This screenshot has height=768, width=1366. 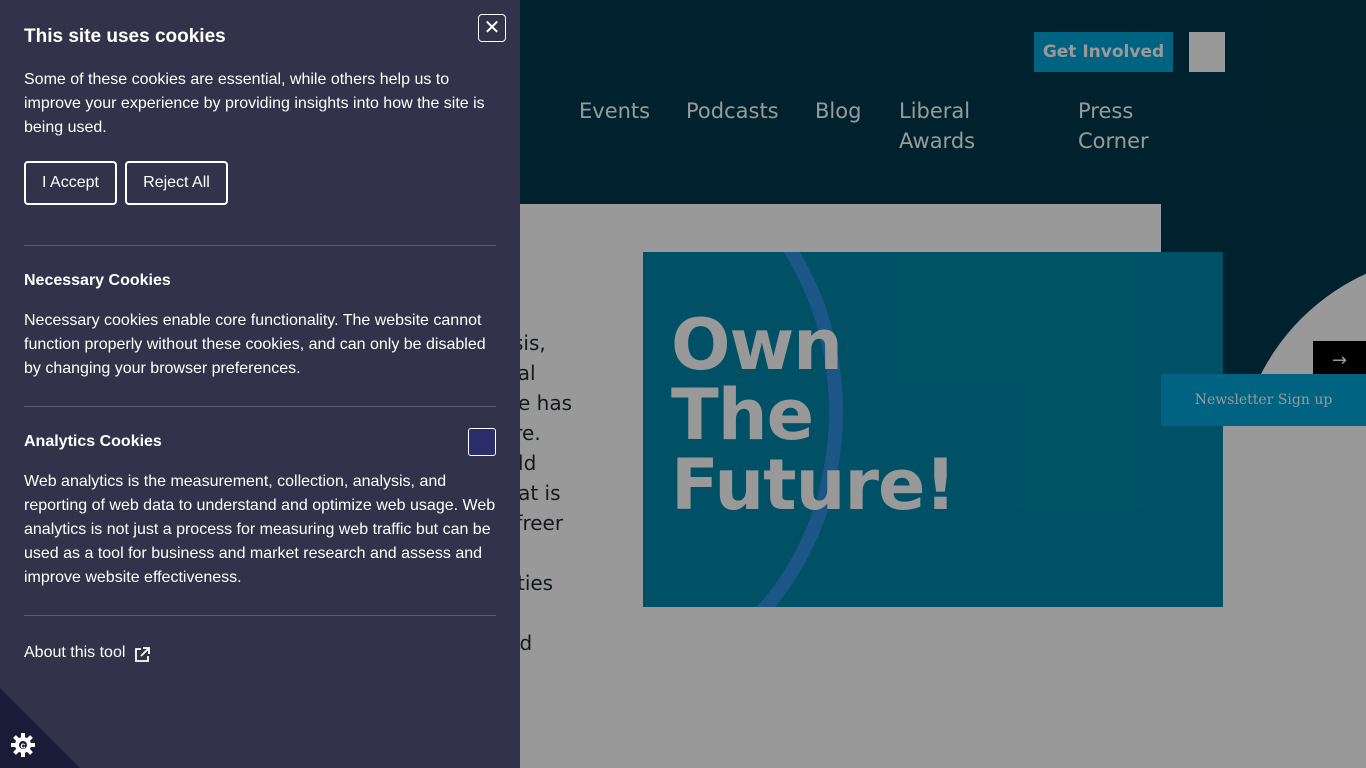 What do you see at coordinates (176, 183) in the screenshot?
I see `reject-all-button: Reject All` at bounding box center [176, 183].